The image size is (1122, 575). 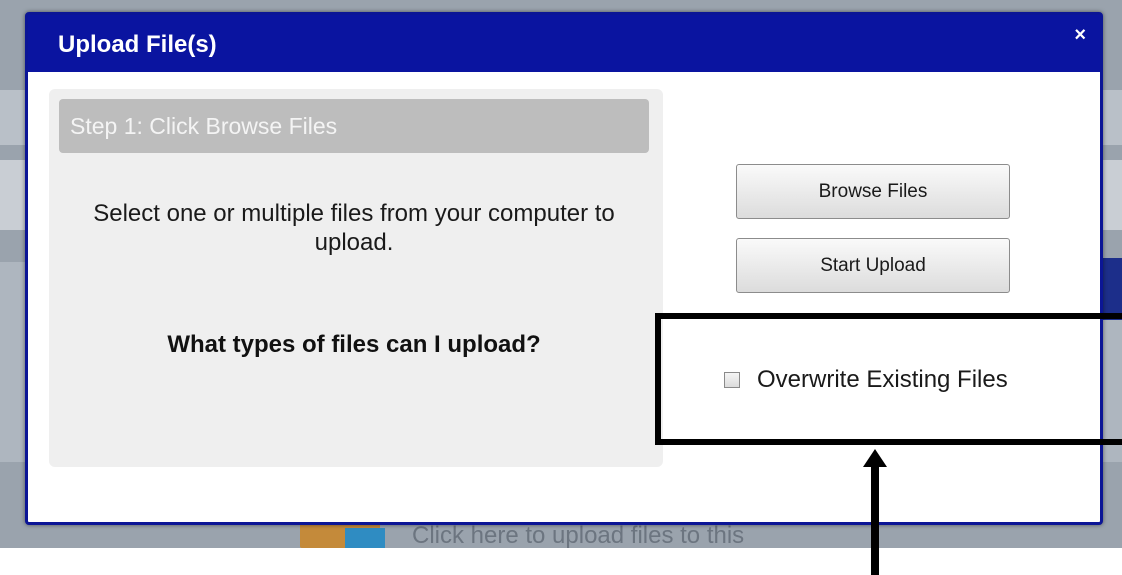 I want to click on close-icon: ×, so click(x=1080, y=35).